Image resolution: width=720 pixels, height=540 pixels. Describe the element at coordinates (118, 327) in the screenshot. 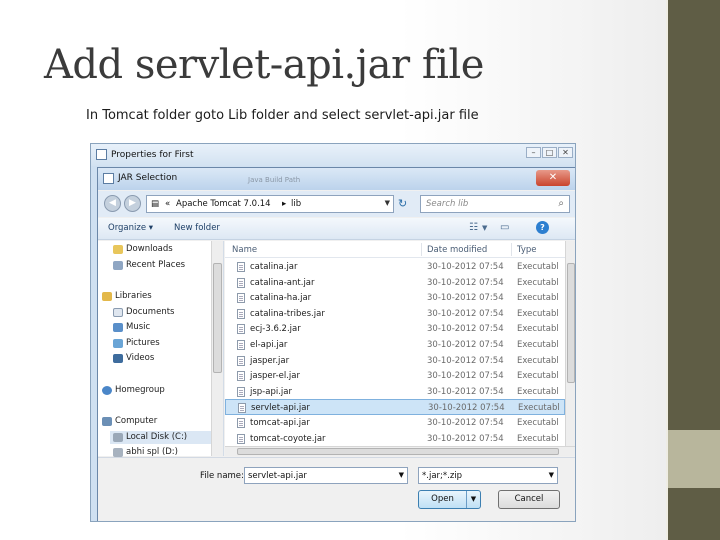

I see `music-icon` at that location.